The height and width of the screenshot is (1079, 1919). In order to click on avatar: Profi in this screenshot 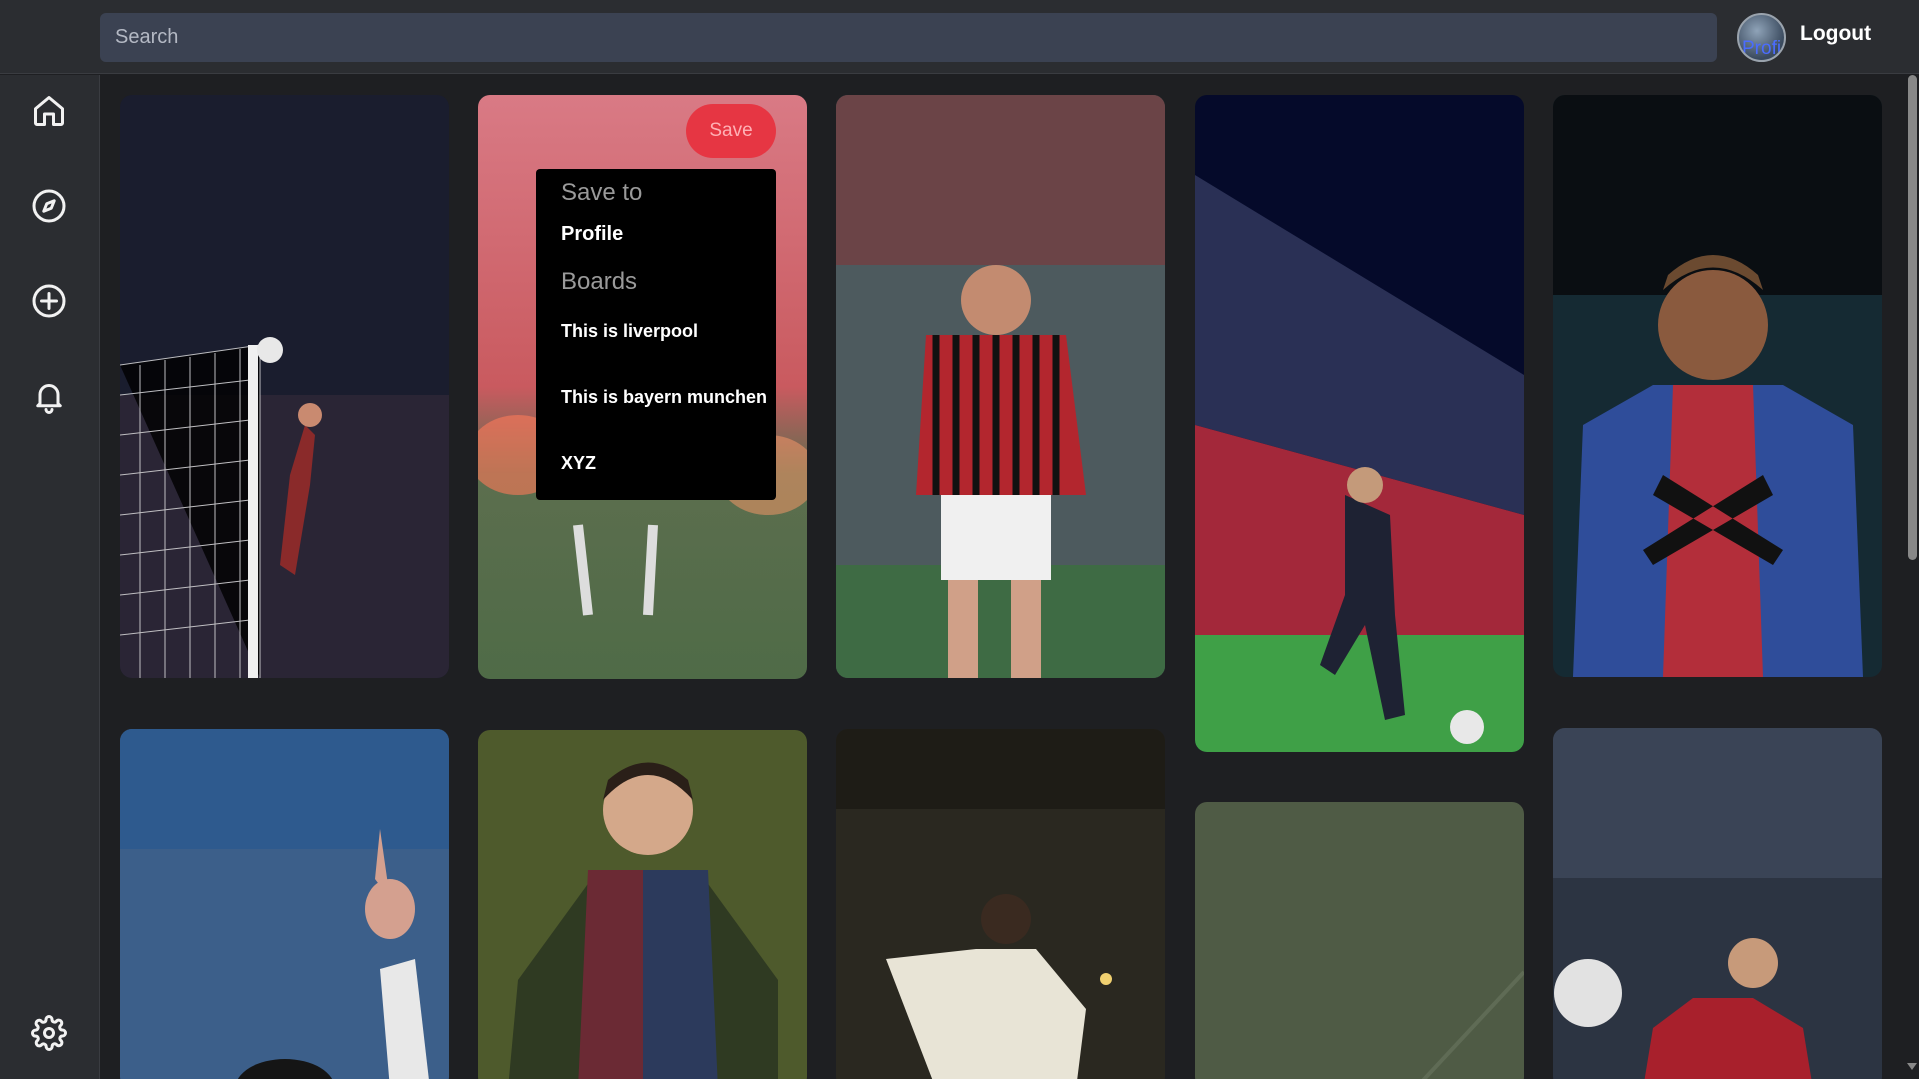, I will do `click(1761, 37)`.